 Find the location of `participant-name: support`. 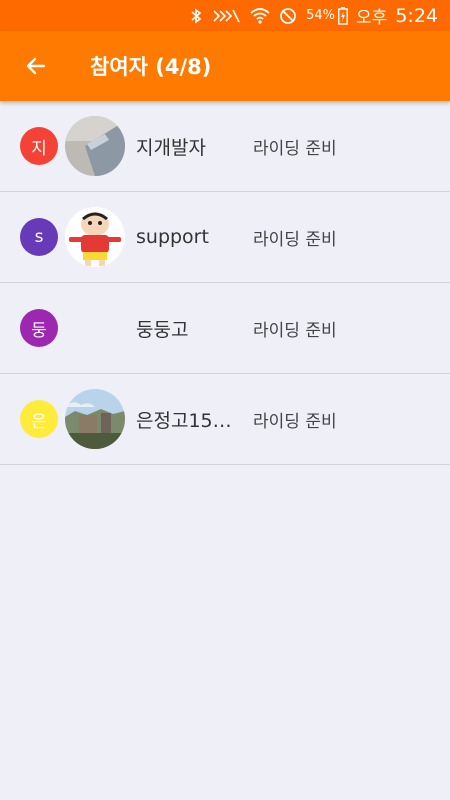

participant-name: support is located at coordinates (172, 237).